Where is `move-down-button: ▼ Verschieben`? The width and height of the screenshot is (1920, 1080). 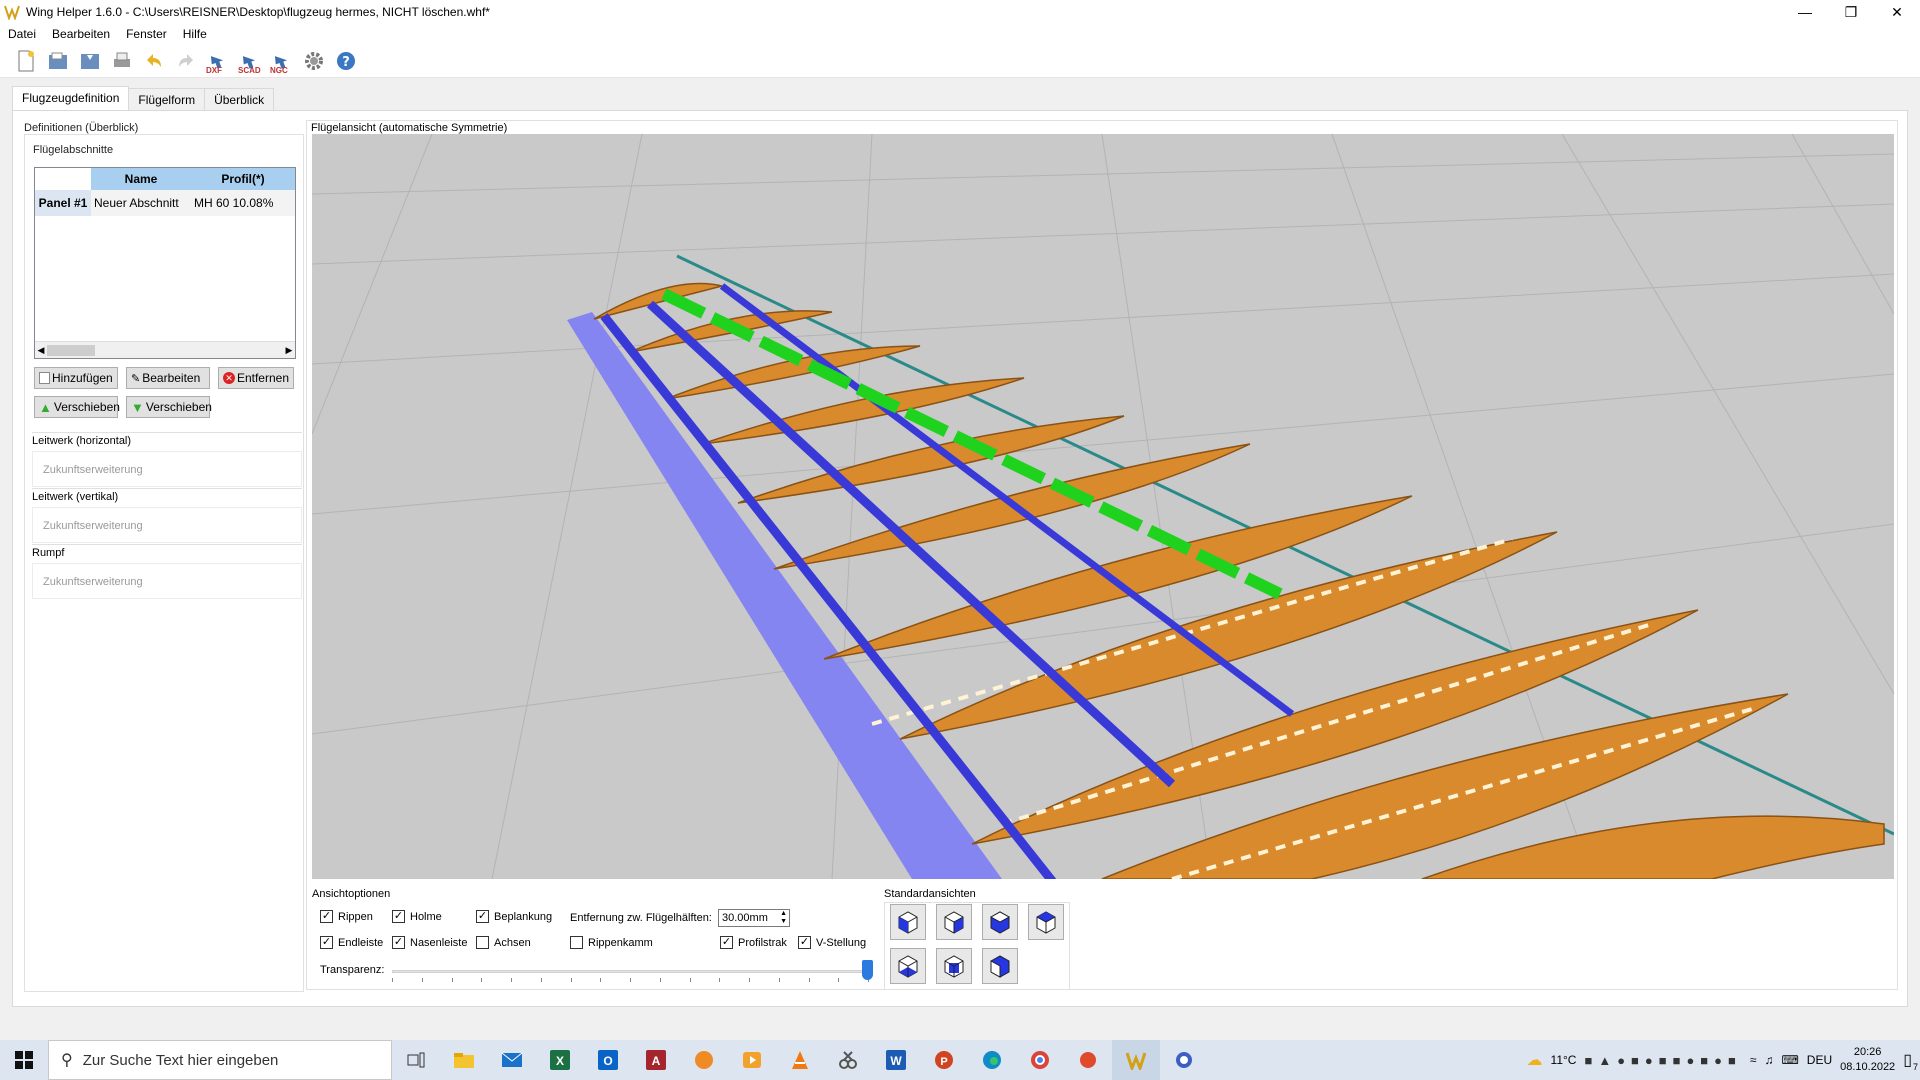
move-down-button: ▼ Verschieben is located at coordinates (169, 407).